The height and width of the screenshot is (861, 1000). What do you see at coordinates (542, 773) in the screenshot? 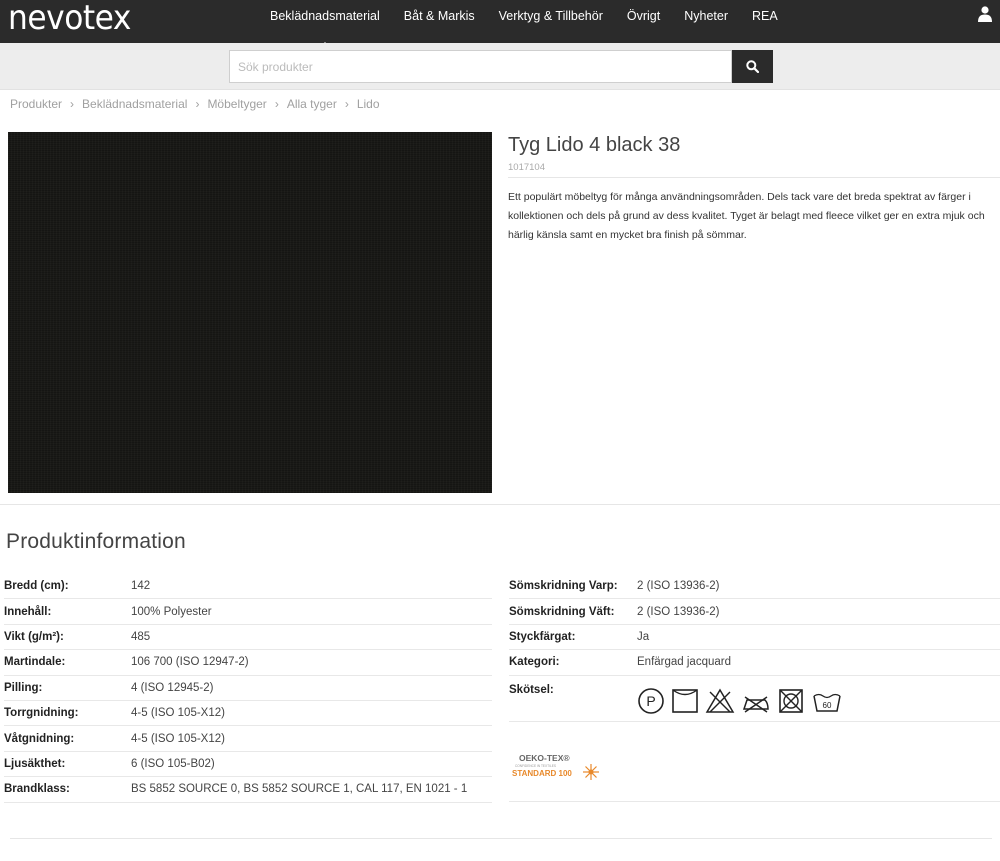
I see `svg-text: STANDARD 100` at bounding box center [542, 773].